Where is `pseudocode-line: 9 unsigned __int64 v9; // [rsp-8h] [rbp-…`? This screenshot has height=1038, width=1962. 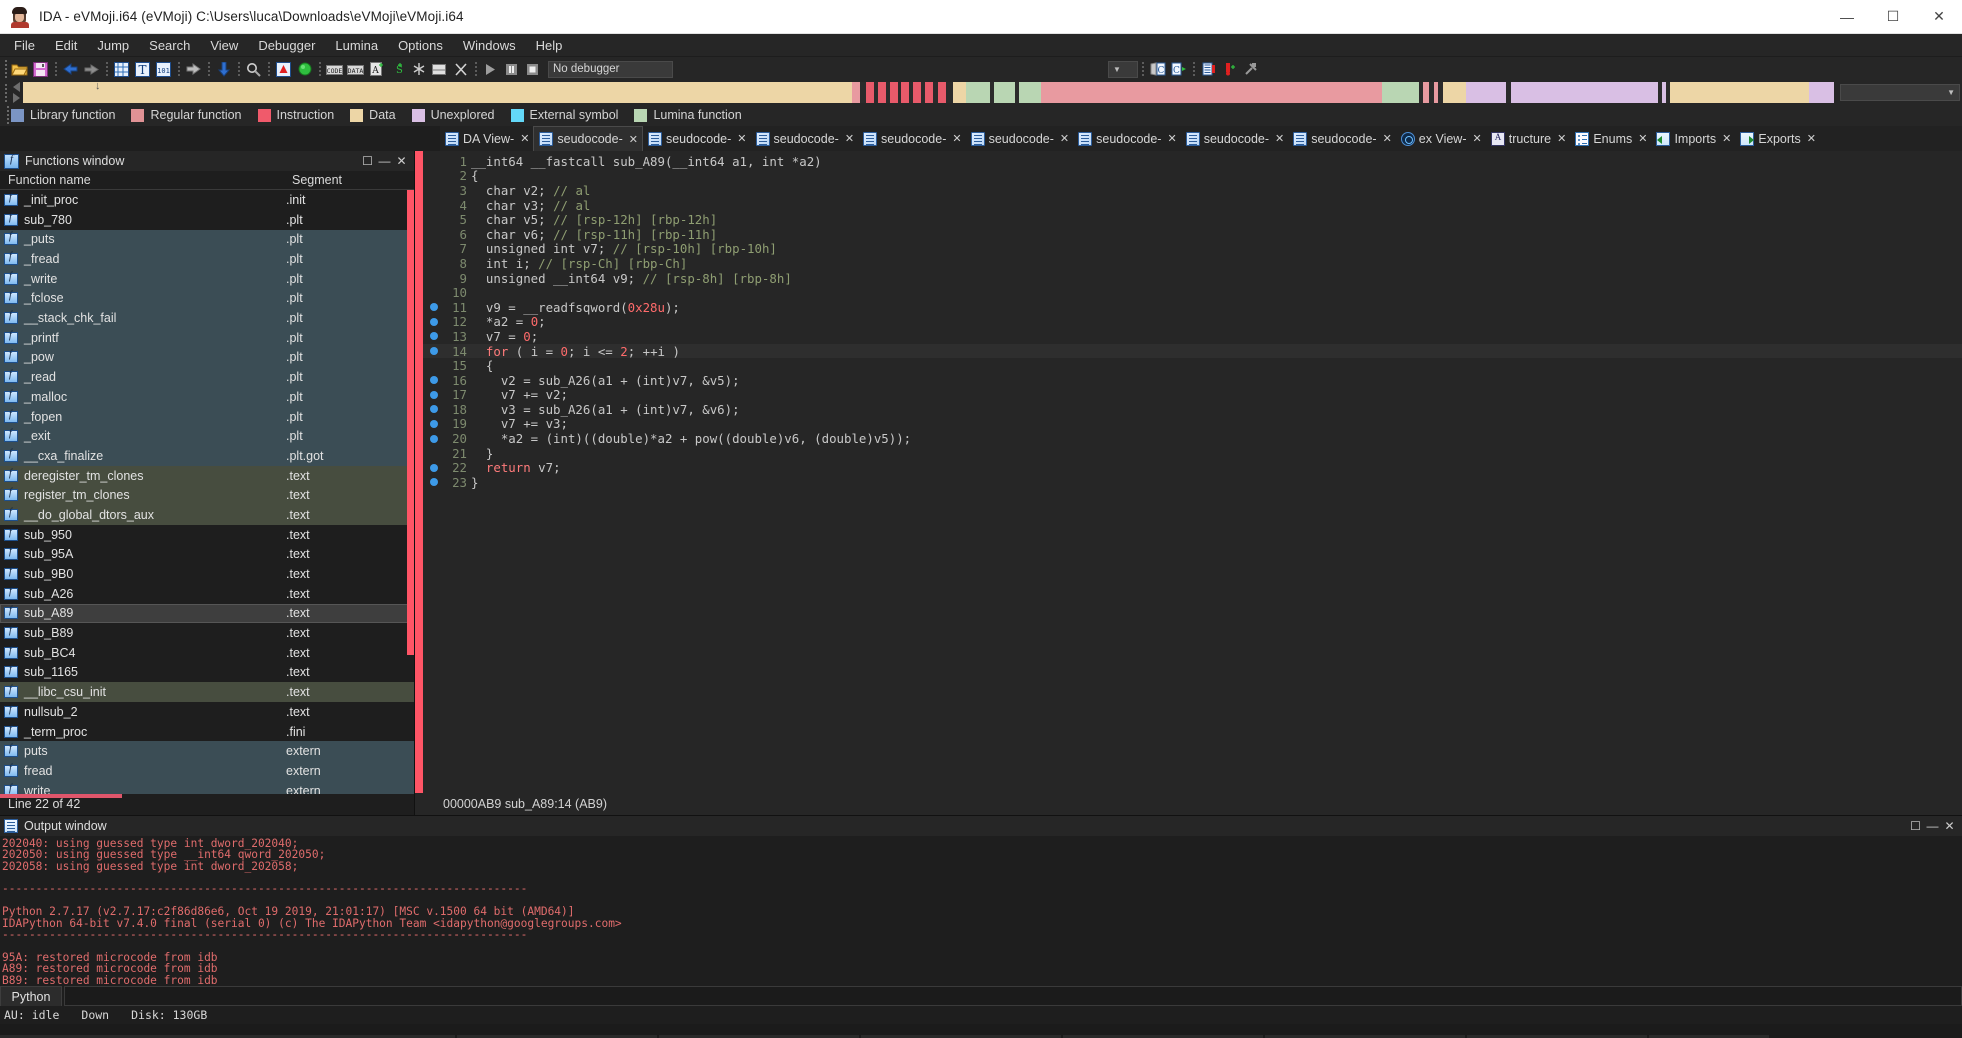
pseudocode-line: 9 unsigned __int64 v9; // [rsp-8h] [rbp-… is located at coordinates (1192, 278).